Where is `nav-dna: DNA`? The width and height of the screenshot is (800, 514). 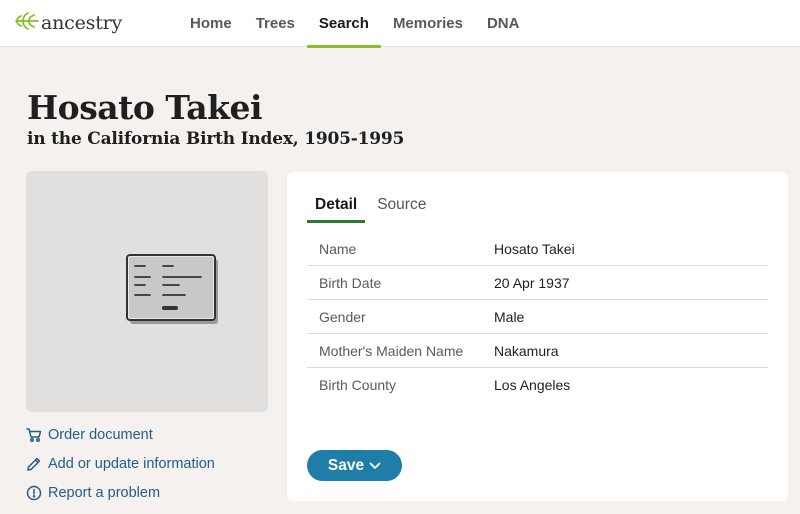
nav-dna: DNA is located at coordinates (503, 23).